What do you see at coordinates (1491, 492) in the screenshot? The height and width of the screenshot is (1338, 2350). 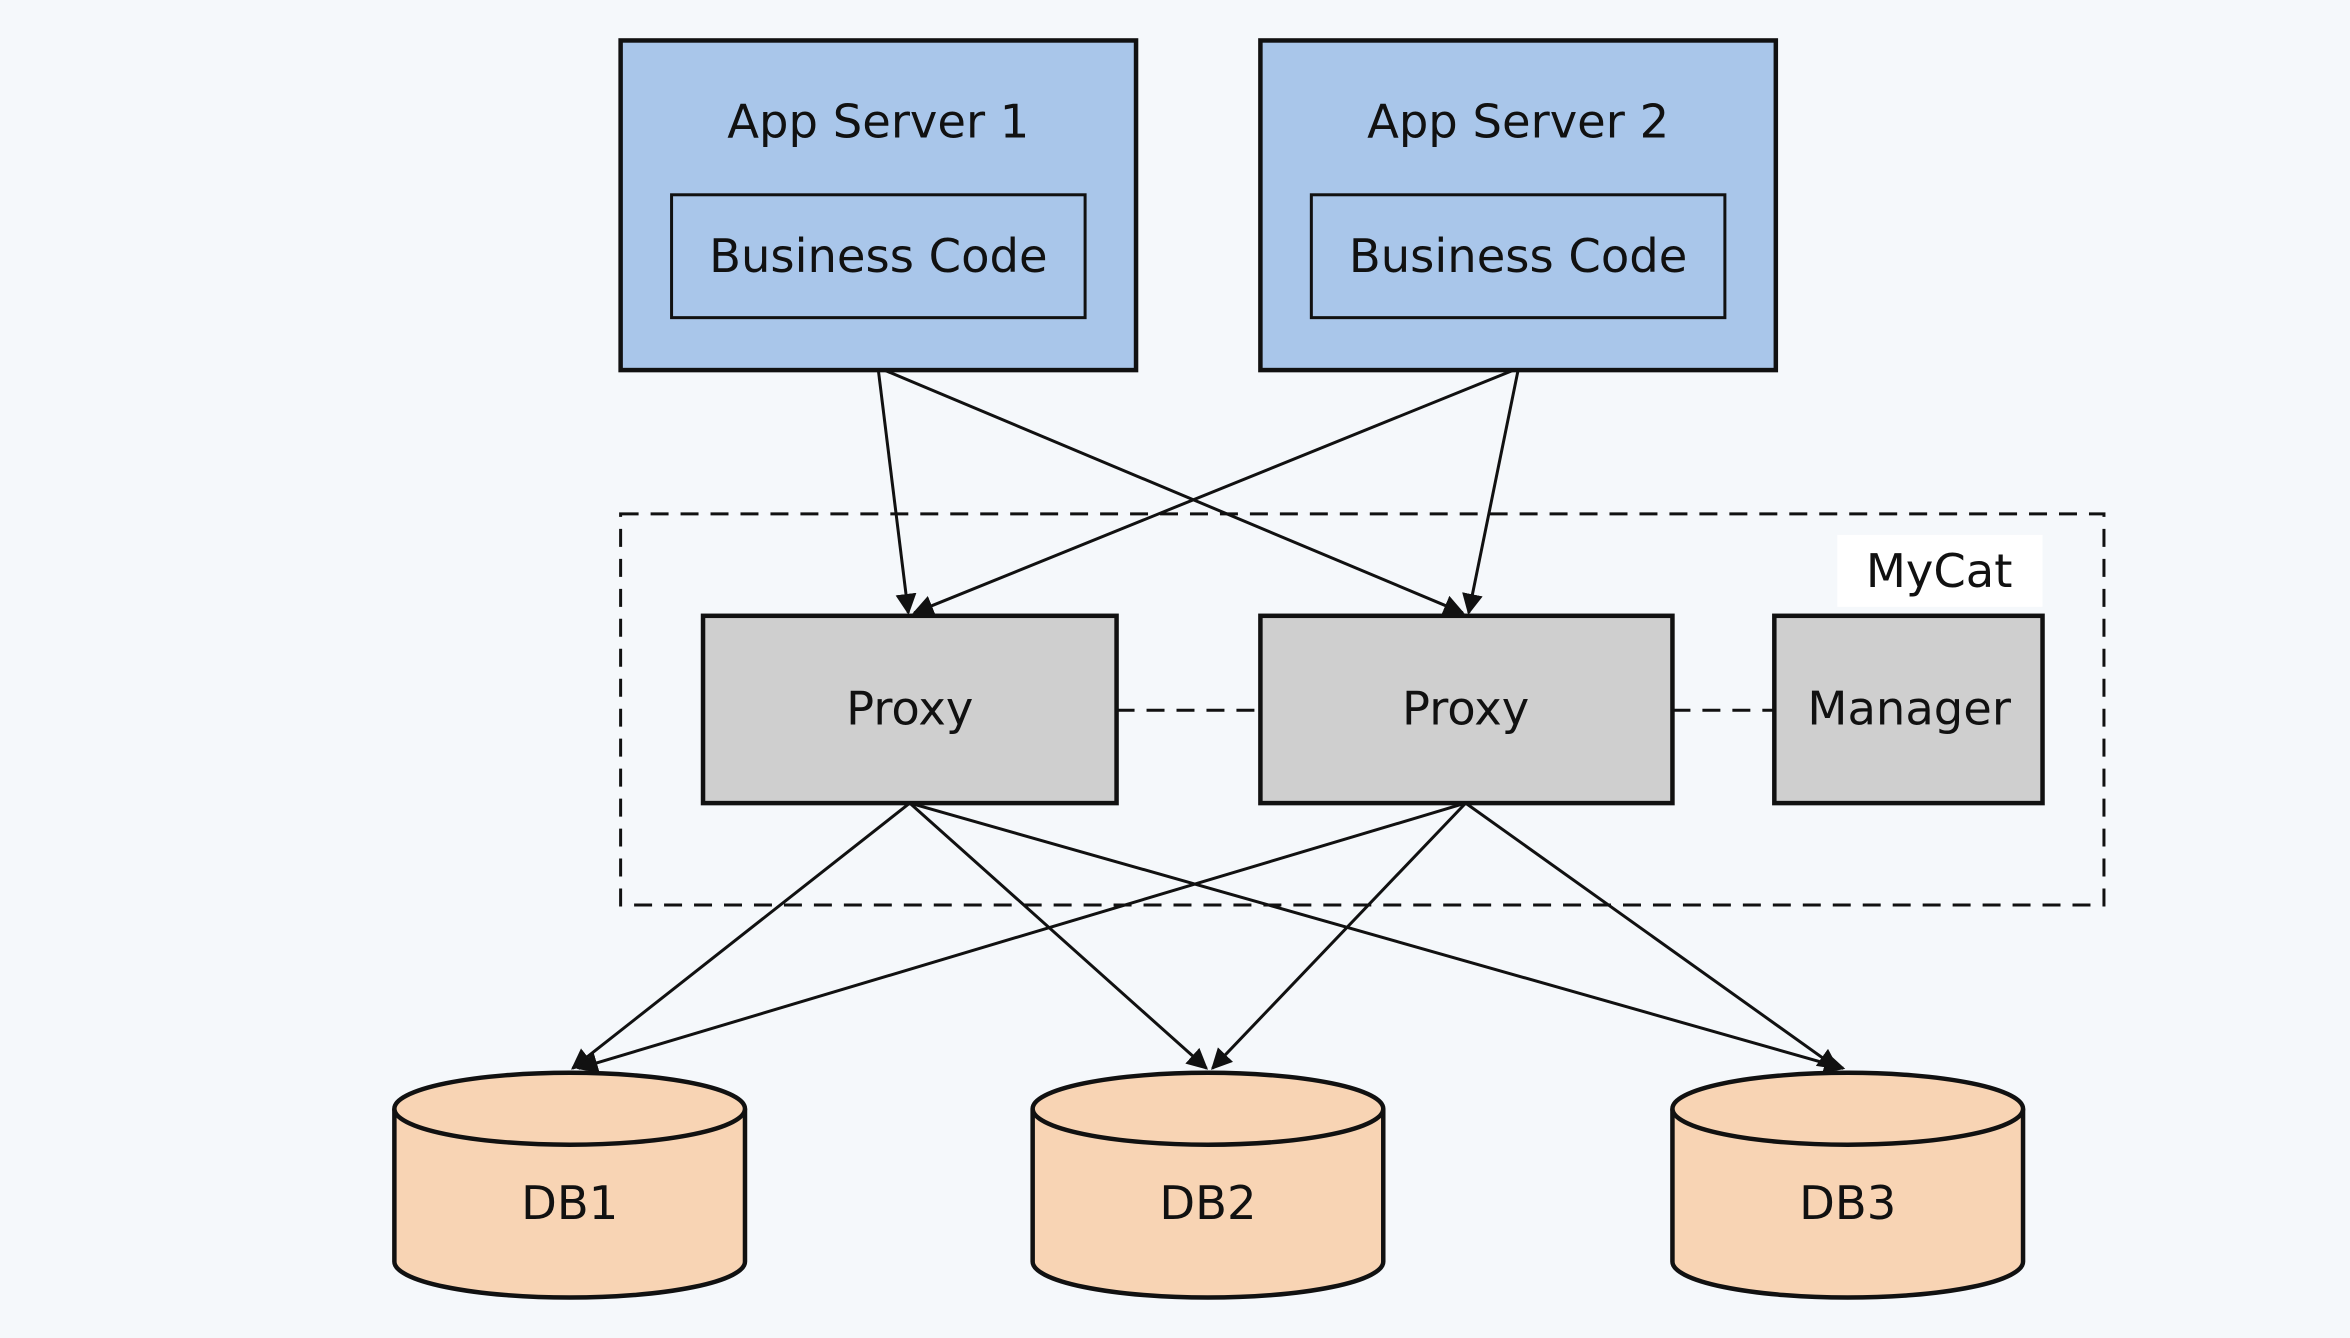 I see `edge-app2-proxy2` at bounding box center [1491, 492].